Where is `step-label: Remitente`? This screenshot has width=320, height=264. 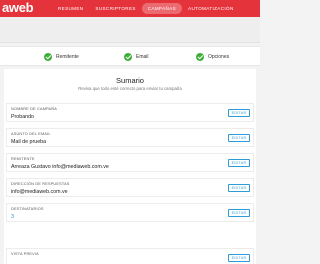 step-label: Remitente is located at coordinates (67, 57).